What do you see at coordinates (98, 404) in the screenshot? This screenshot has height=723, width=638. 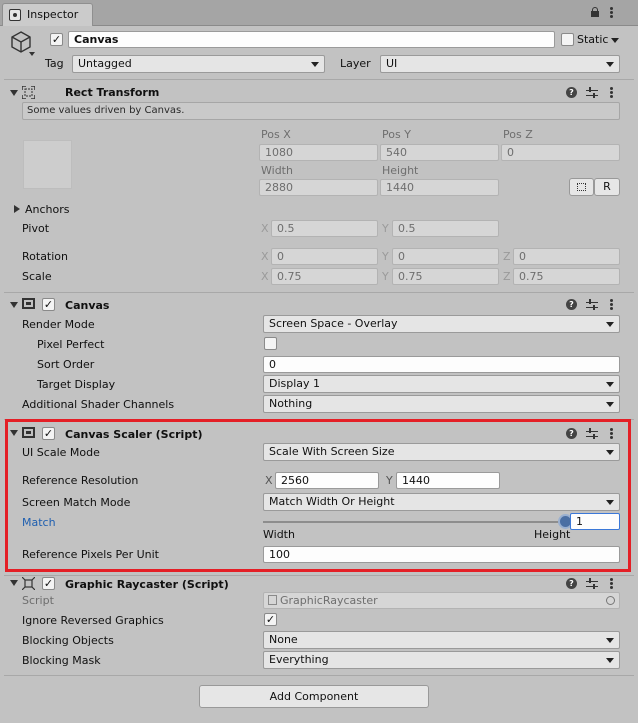 I see `shader-channels-label: Additional Shader Channels` at bounding box center [98, 404].